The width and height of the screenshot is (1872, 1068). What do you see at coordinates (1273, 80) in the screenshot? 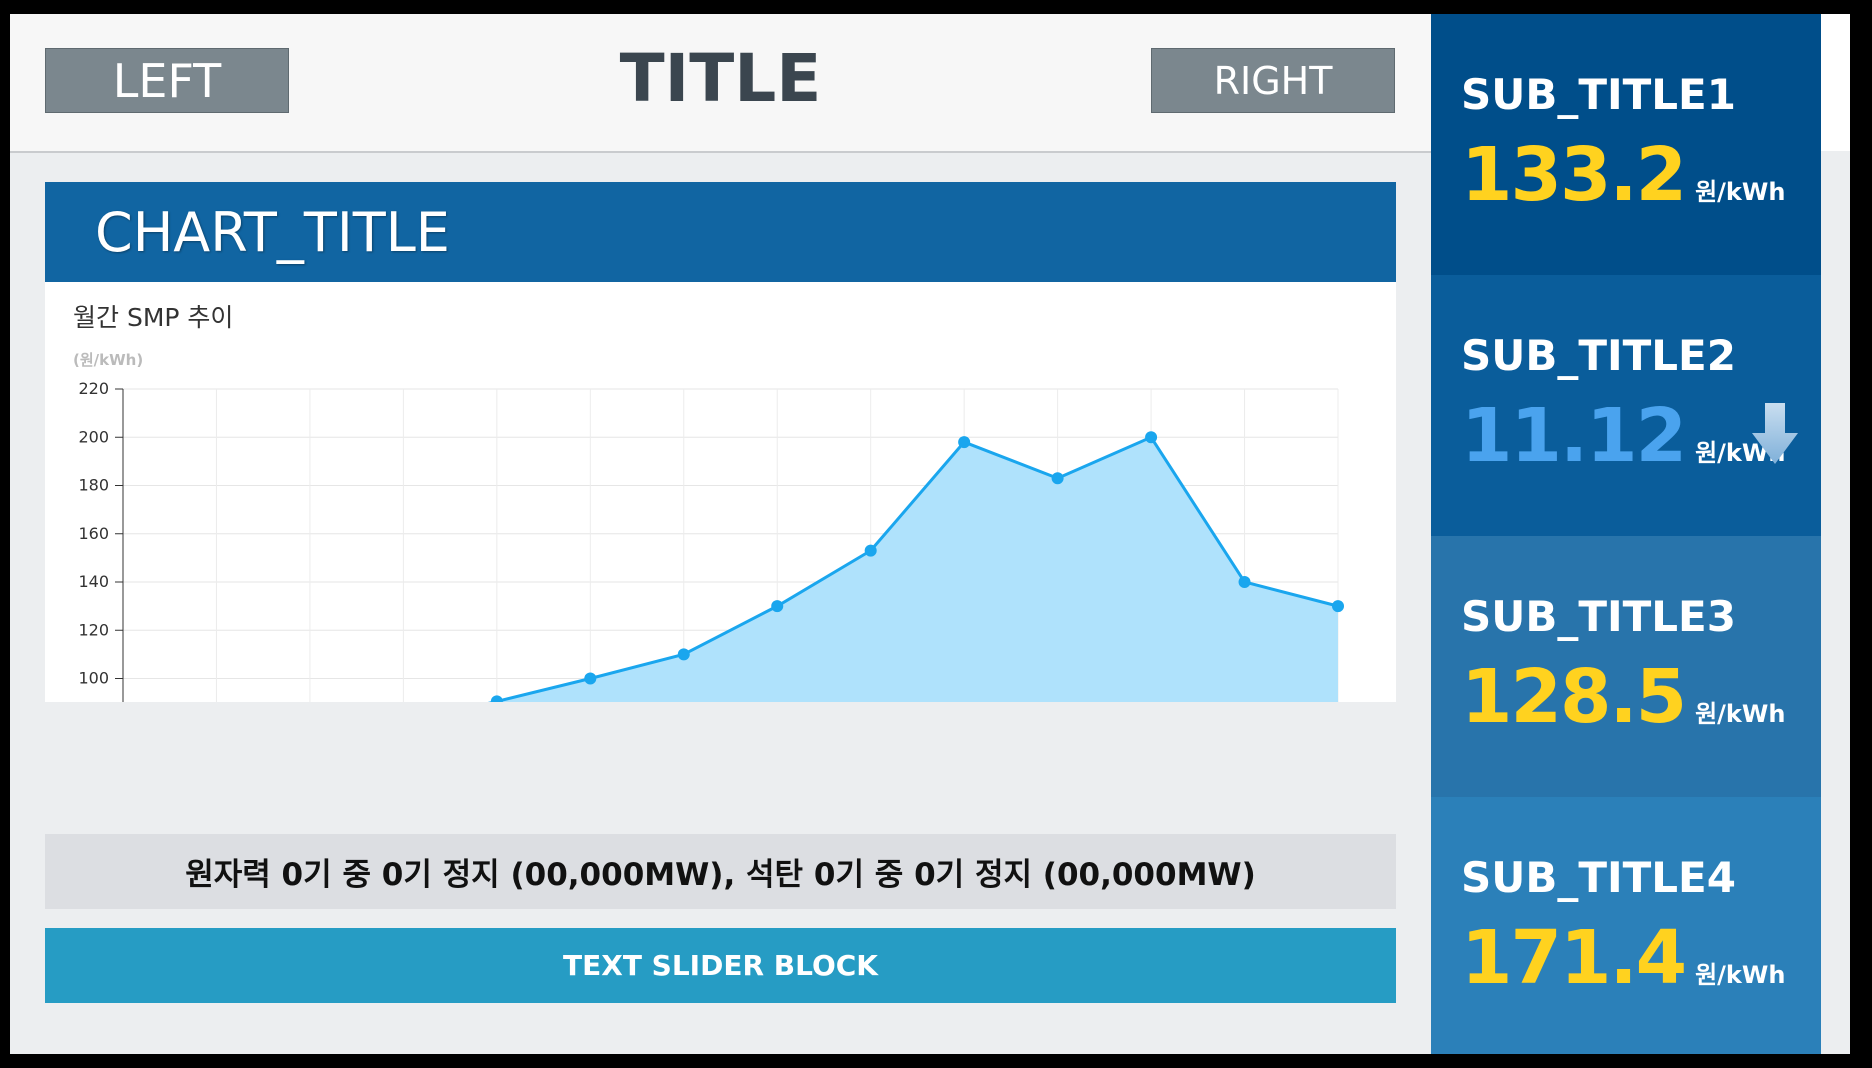
I see `right-button: RIGHT` at bounding box center [1273, 80].